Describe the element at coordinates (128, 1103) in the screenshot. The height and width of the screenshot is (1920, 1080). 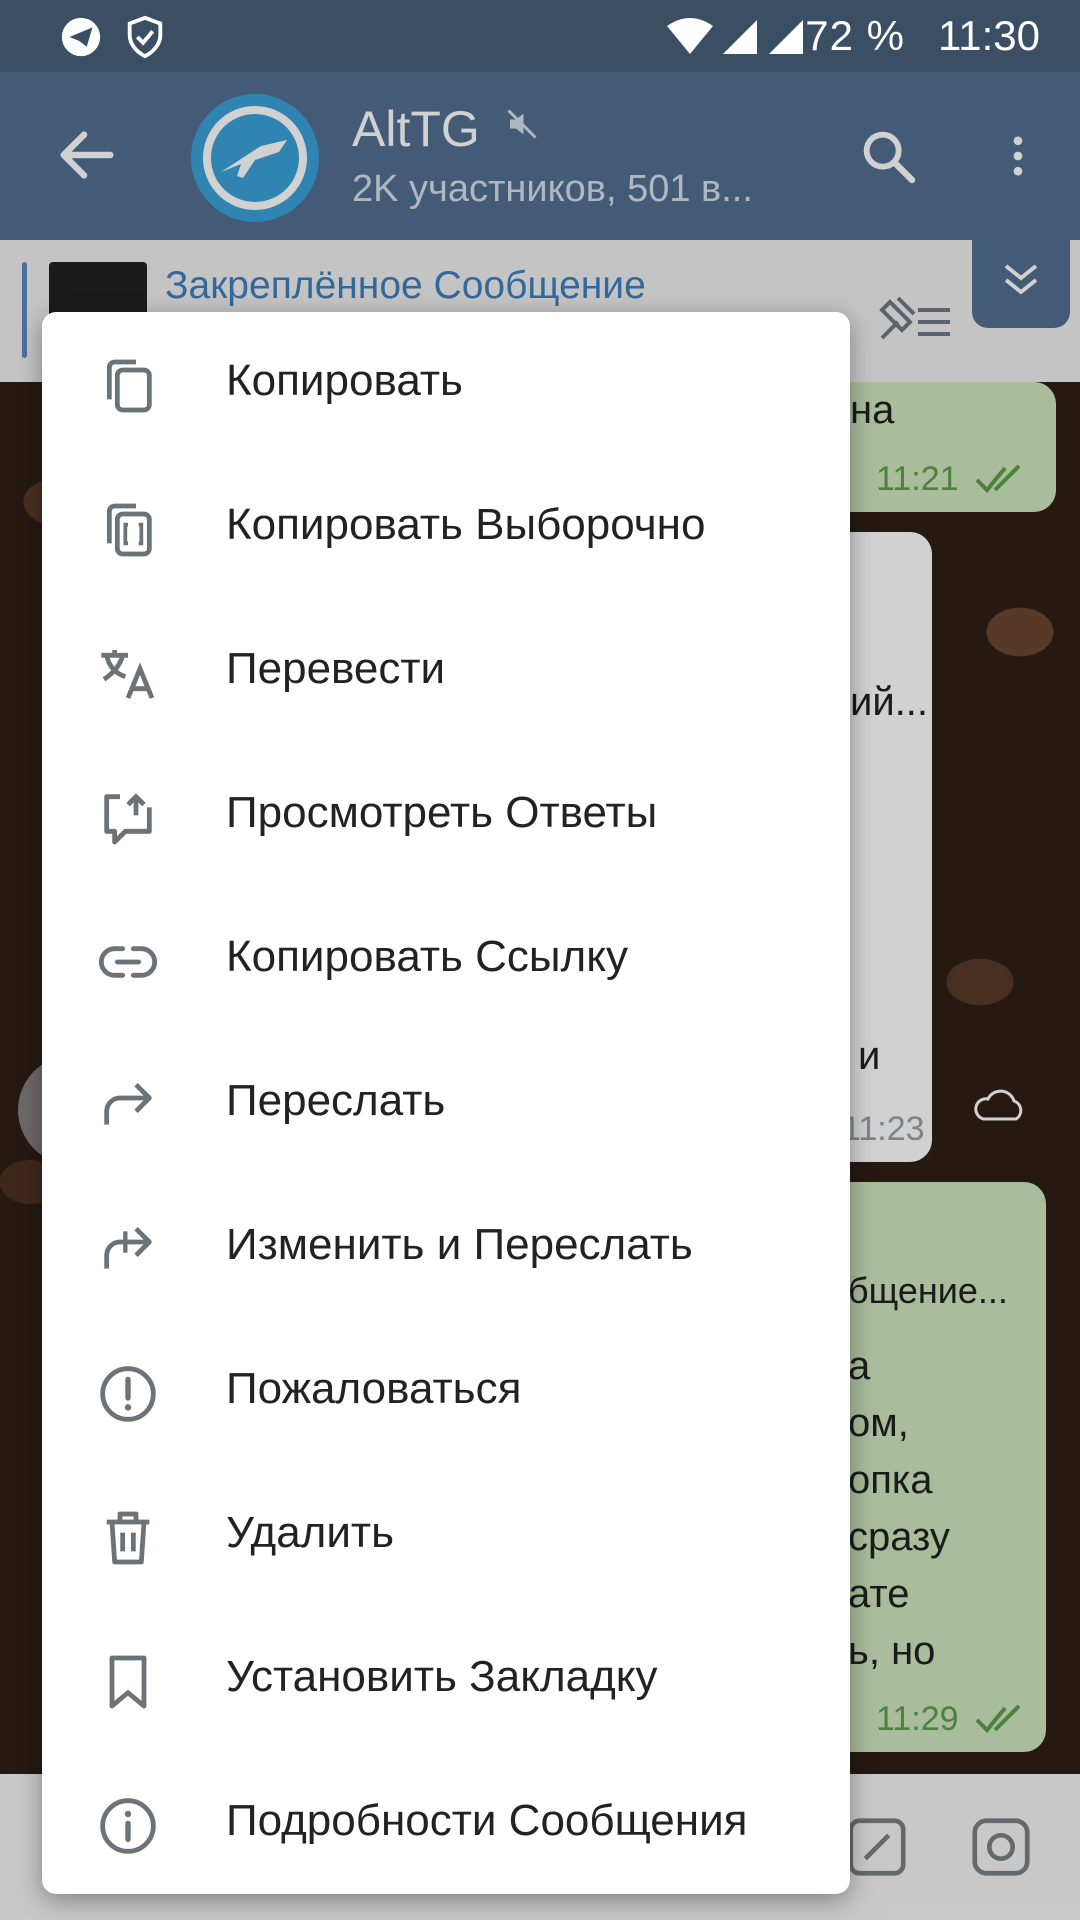
I see `forward-icon` at that location.